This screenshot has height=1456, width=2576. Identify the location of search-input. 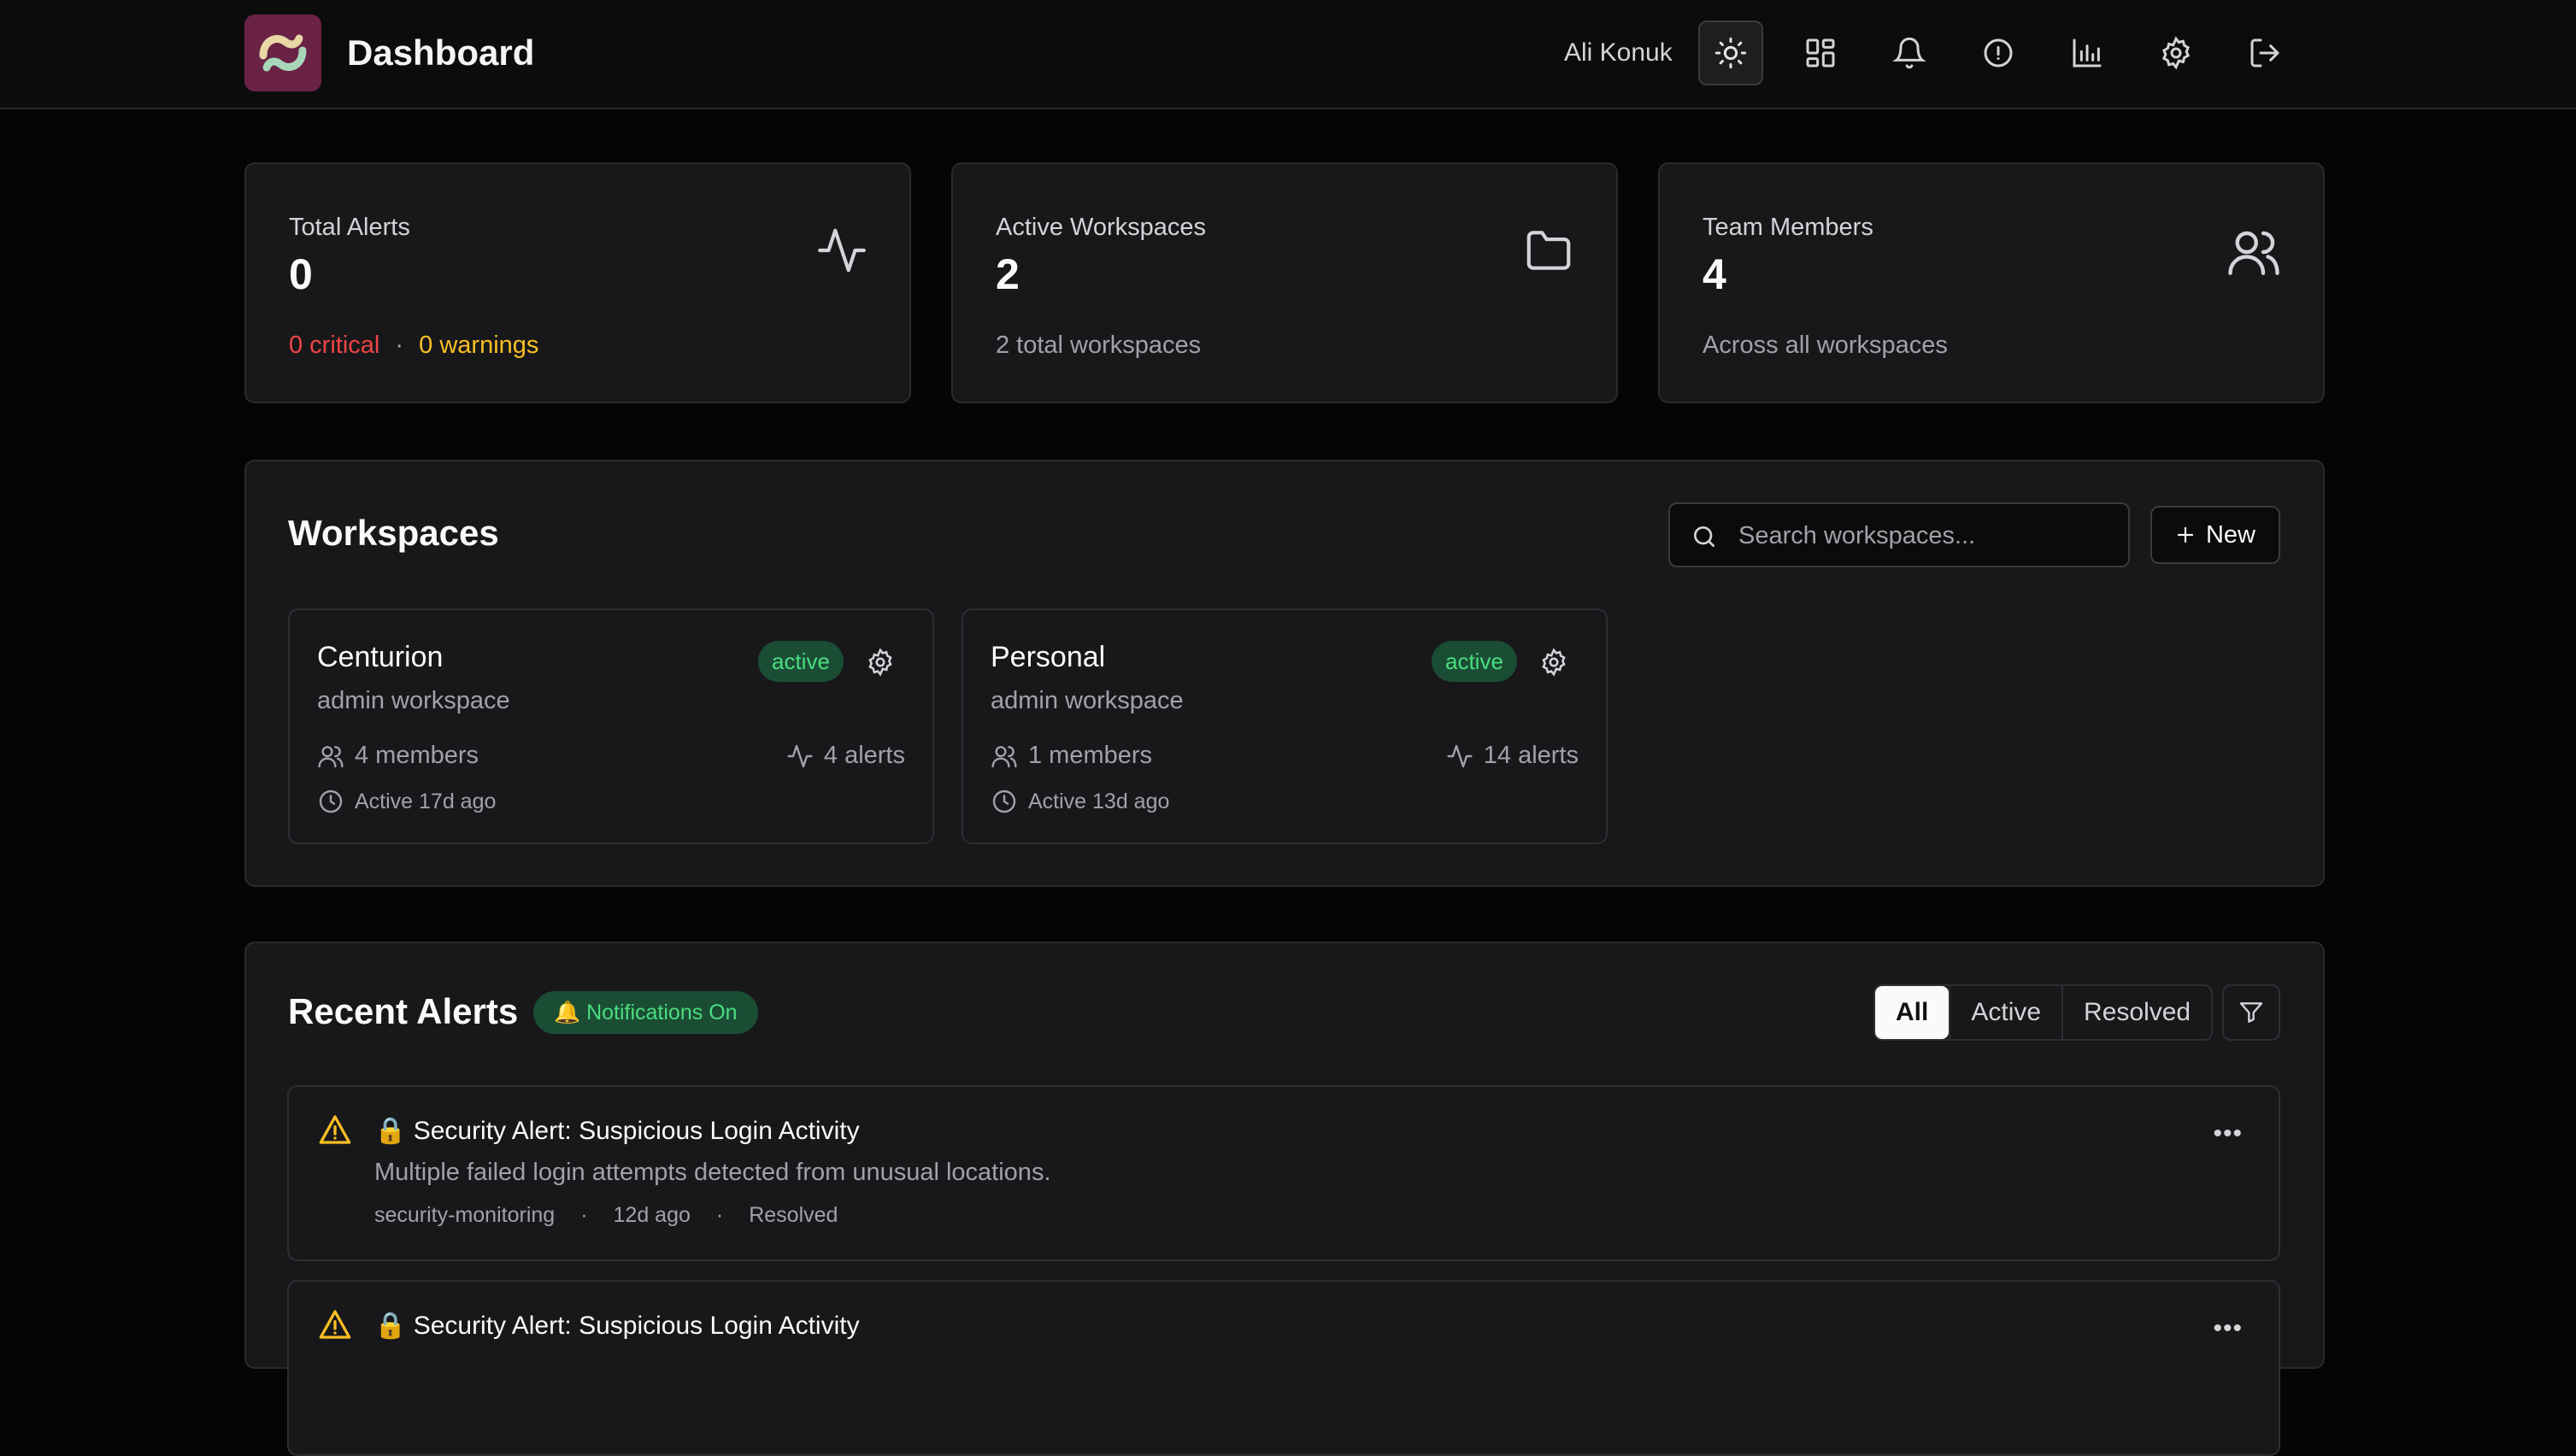
(1926, 535).